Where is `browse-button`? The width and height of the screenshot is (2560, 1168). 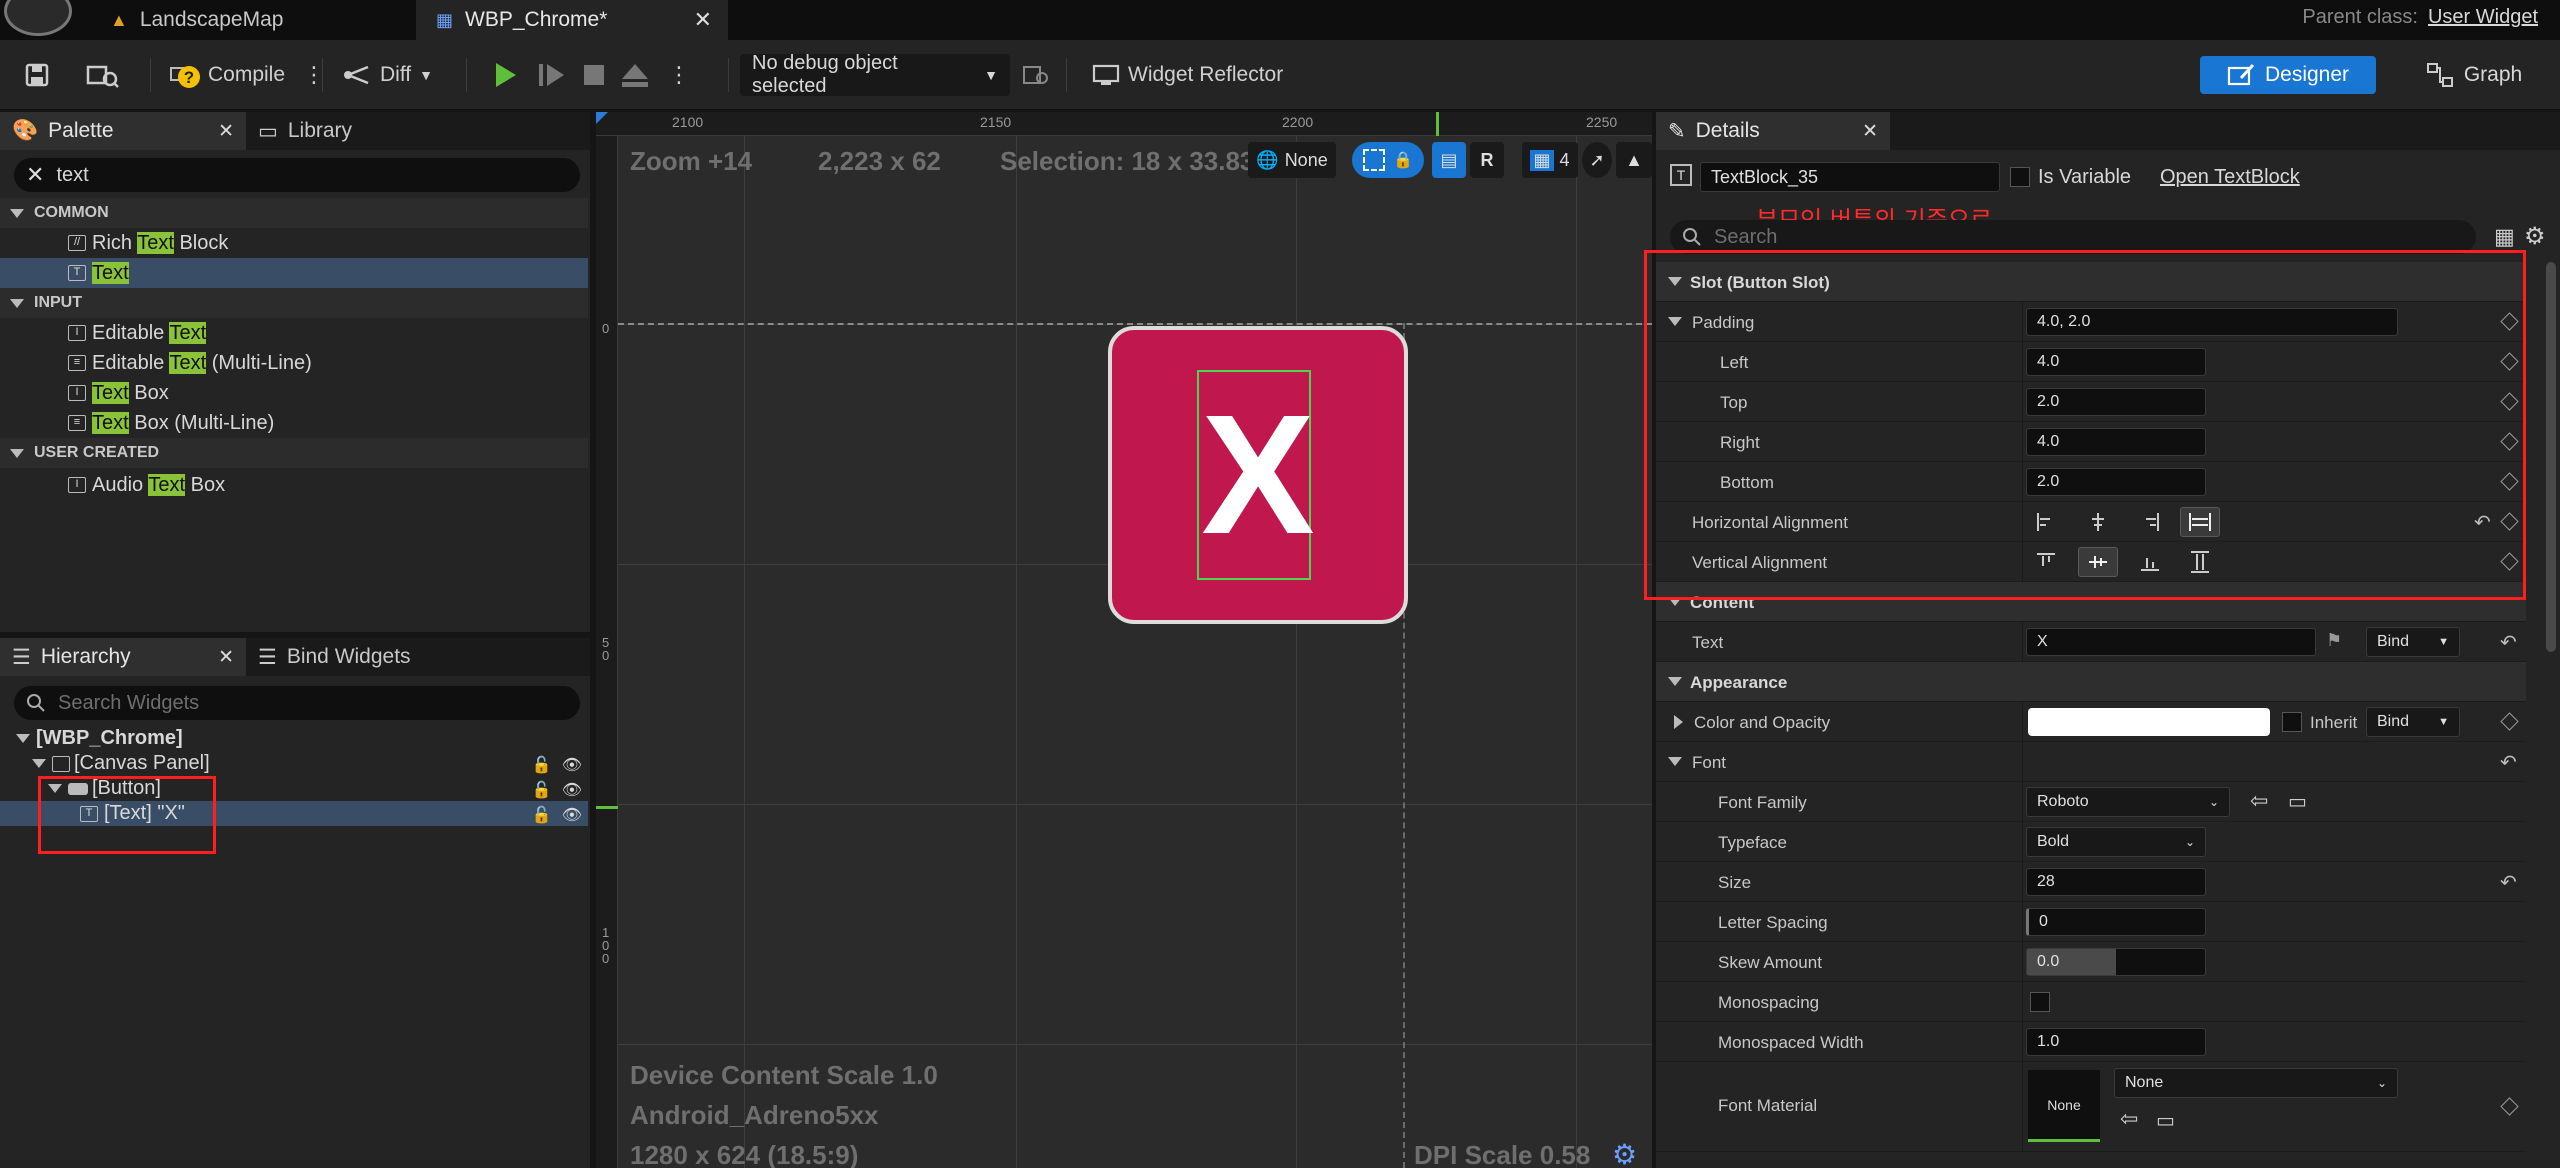
browse-button is located at coordinates (103, 75).